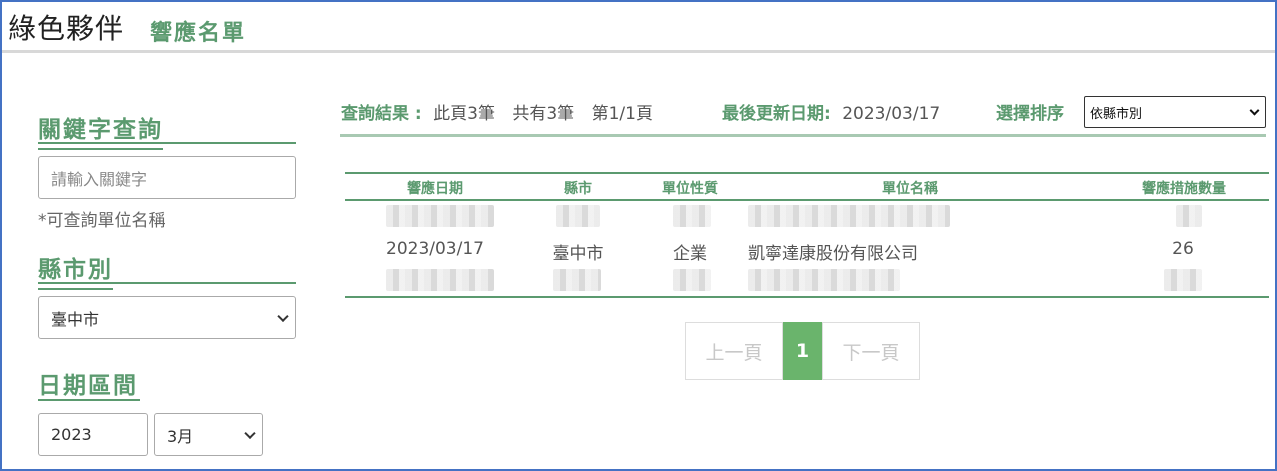  Describe the element at coordinates (99, 179) in the screenshot. I see `keyword-placeholder: 請輸入關鍵字` at that location.